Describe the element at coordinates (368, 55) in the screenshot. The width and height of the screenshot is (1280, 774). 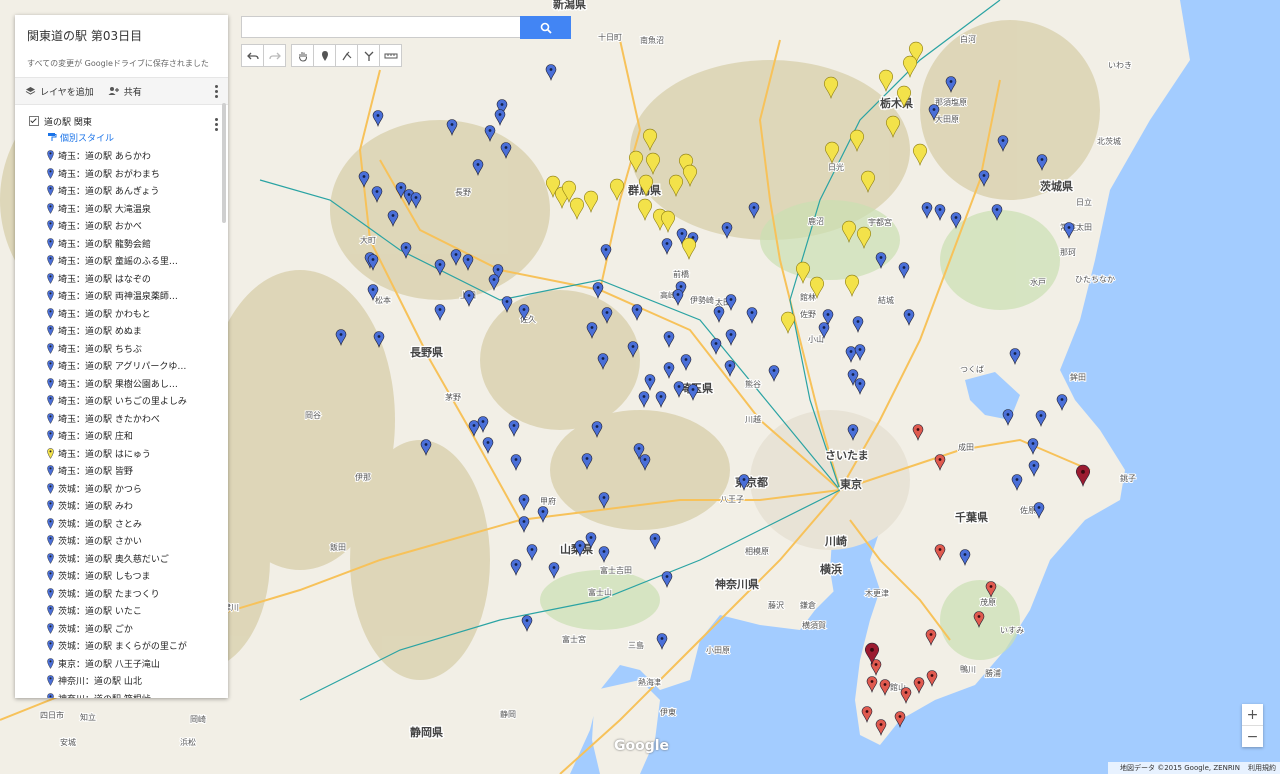
I see `directions-button` at that location.